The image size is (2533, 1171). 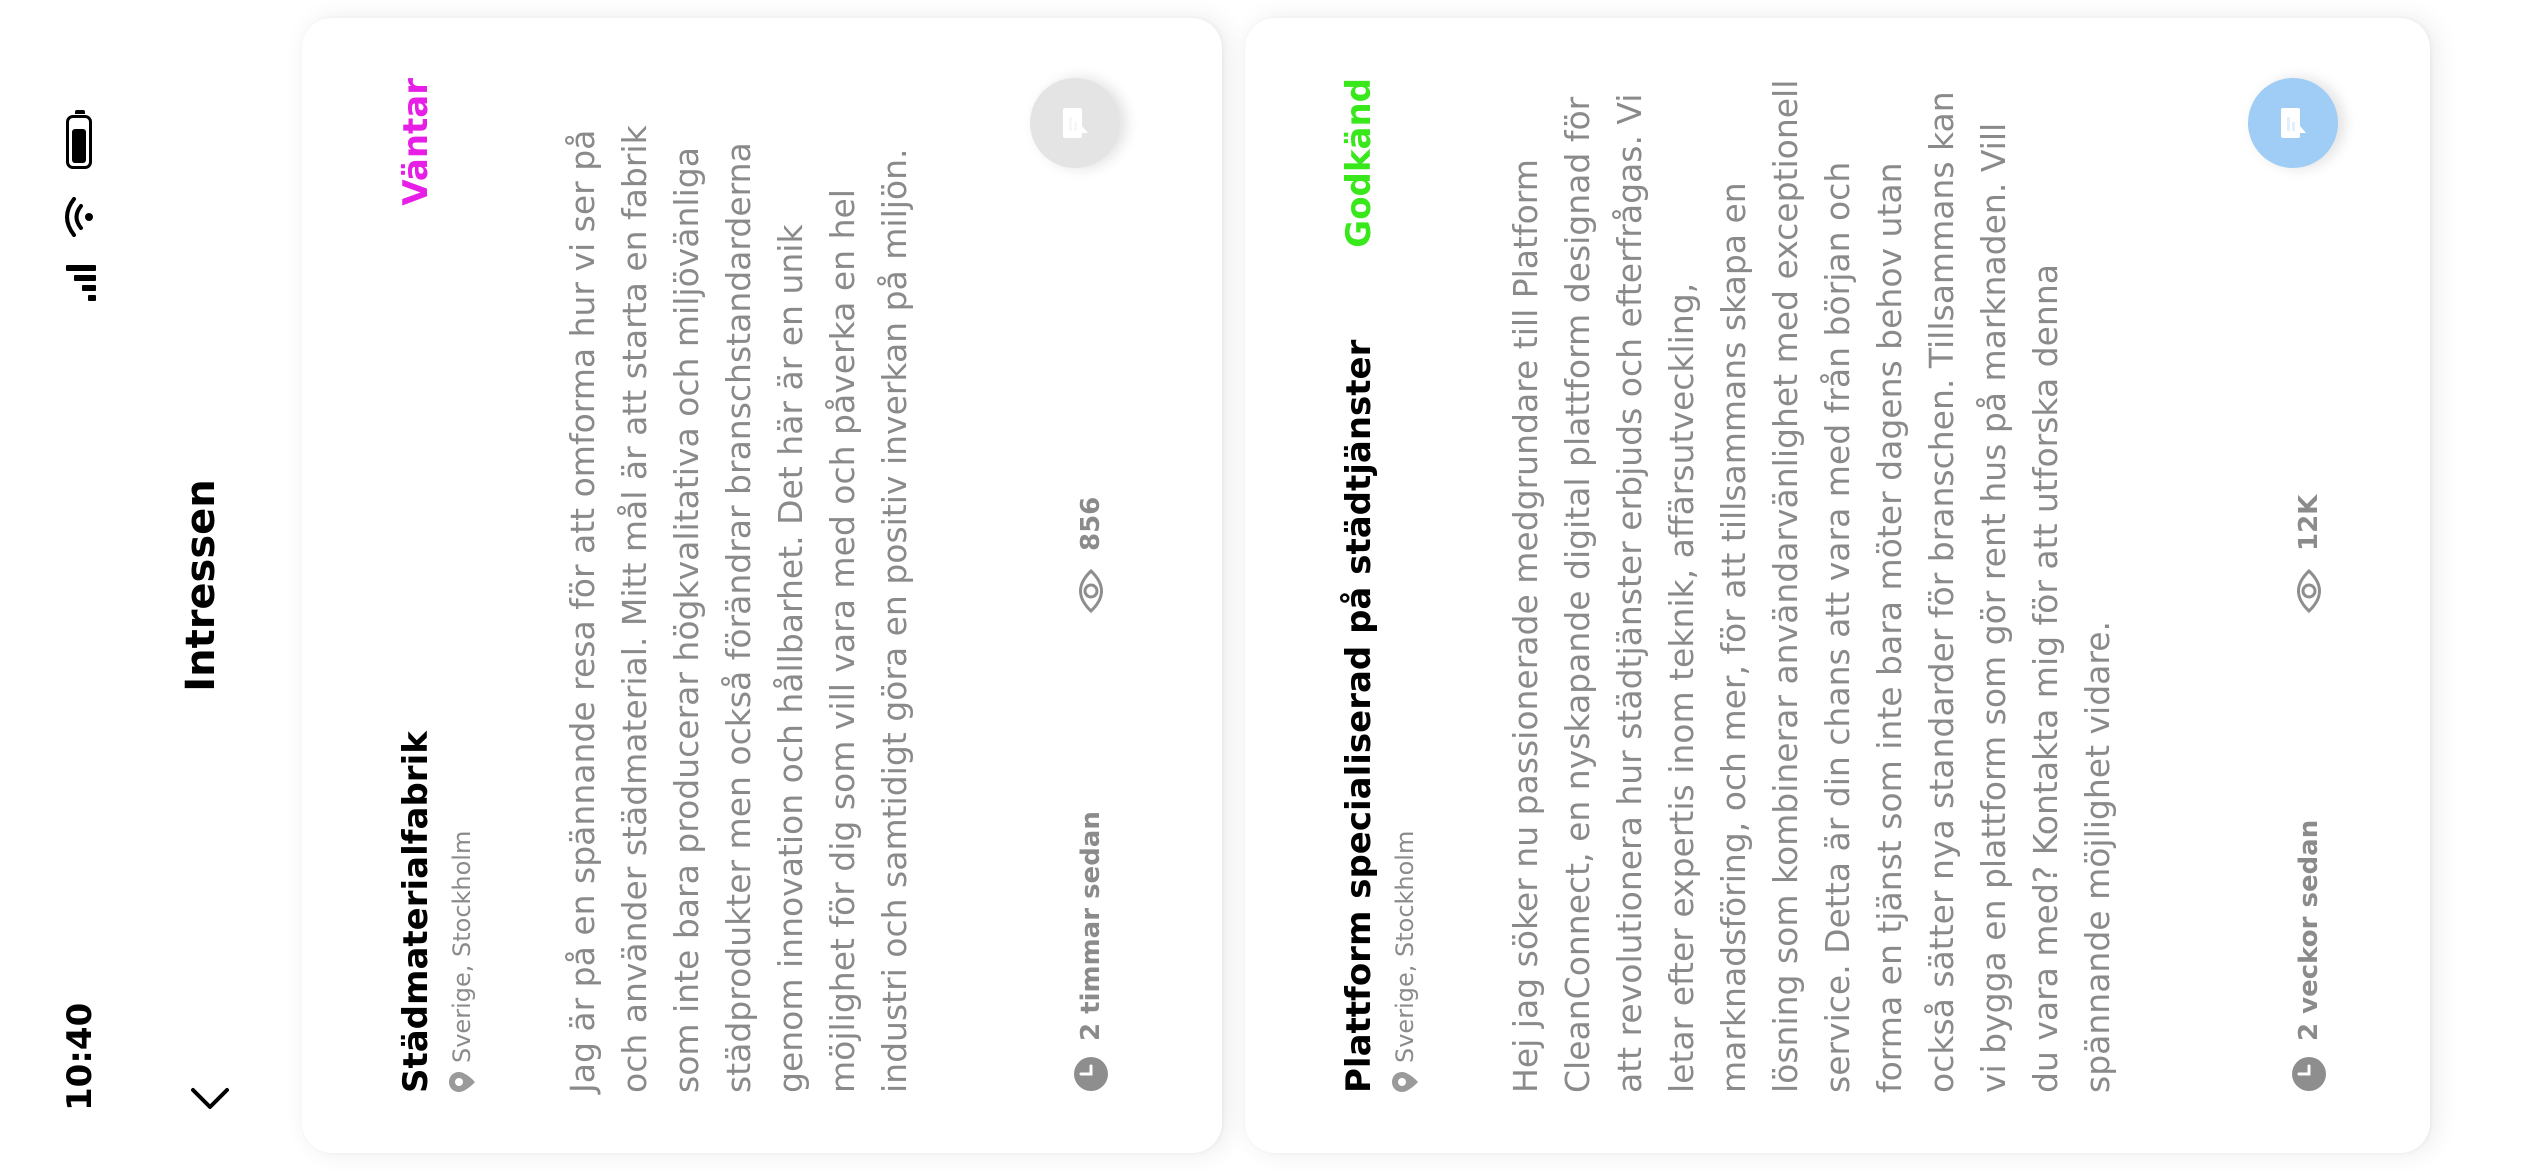 I want to click on view-count-text: 856, so click(x=1091, y=523).